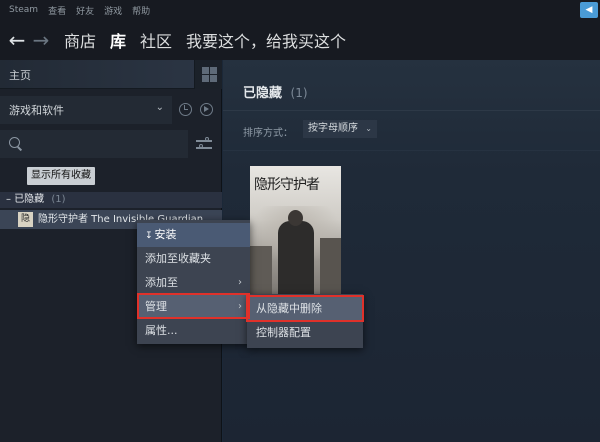 The width and height of the screenshot is (600, 442). I want to click on add-to-collection-menu-item: 添加至收藏夹, so click(193, 259).